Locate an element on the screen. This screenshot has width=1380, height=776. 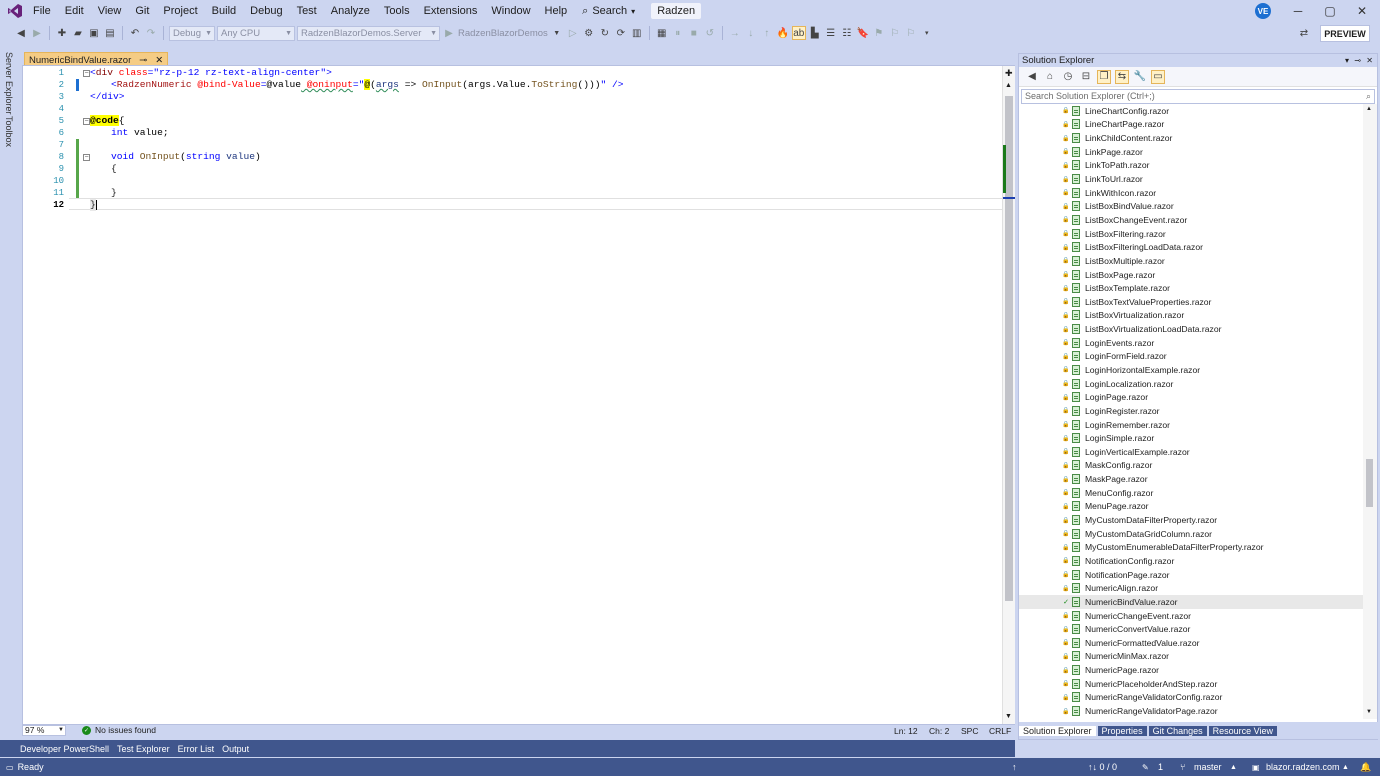
hot-reload-icon: 🔥 is located at coordinates (783, 33).